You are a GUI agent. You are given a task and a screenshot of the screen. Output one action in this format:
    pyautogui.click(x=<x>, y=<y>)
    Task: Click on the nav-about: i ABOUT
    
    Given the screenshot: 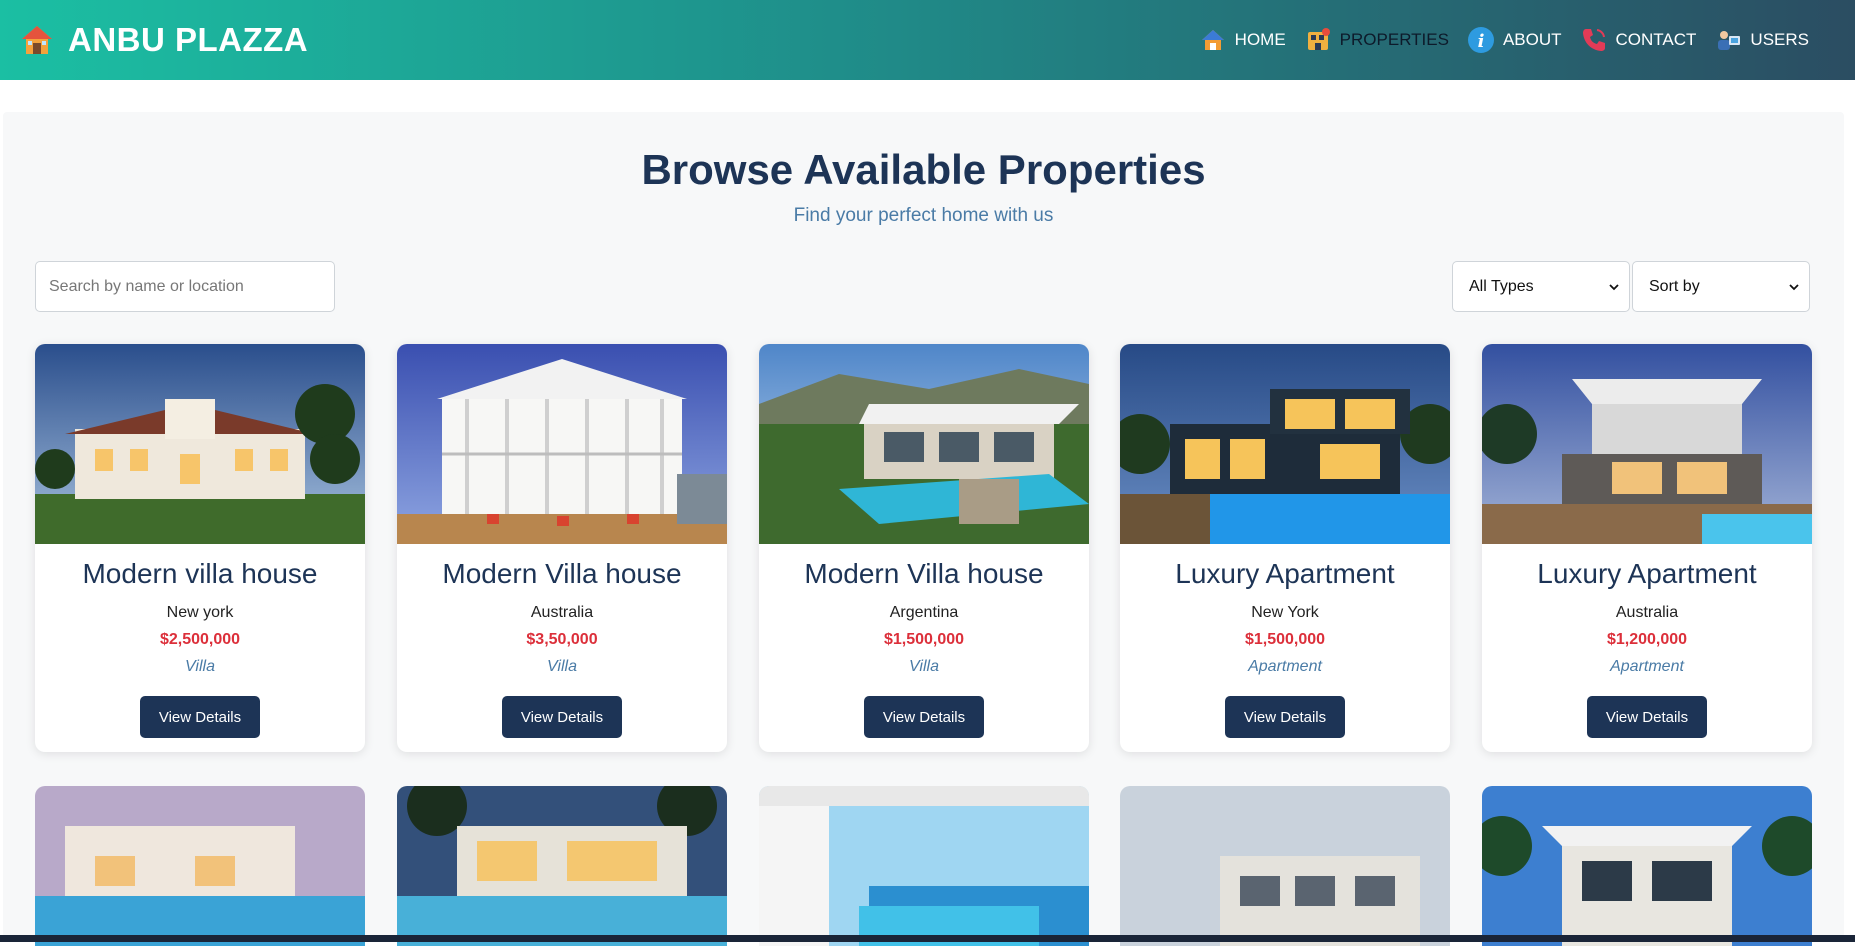 What is the action you would take?
    pyautogui.click(x=1514, y=40)
    